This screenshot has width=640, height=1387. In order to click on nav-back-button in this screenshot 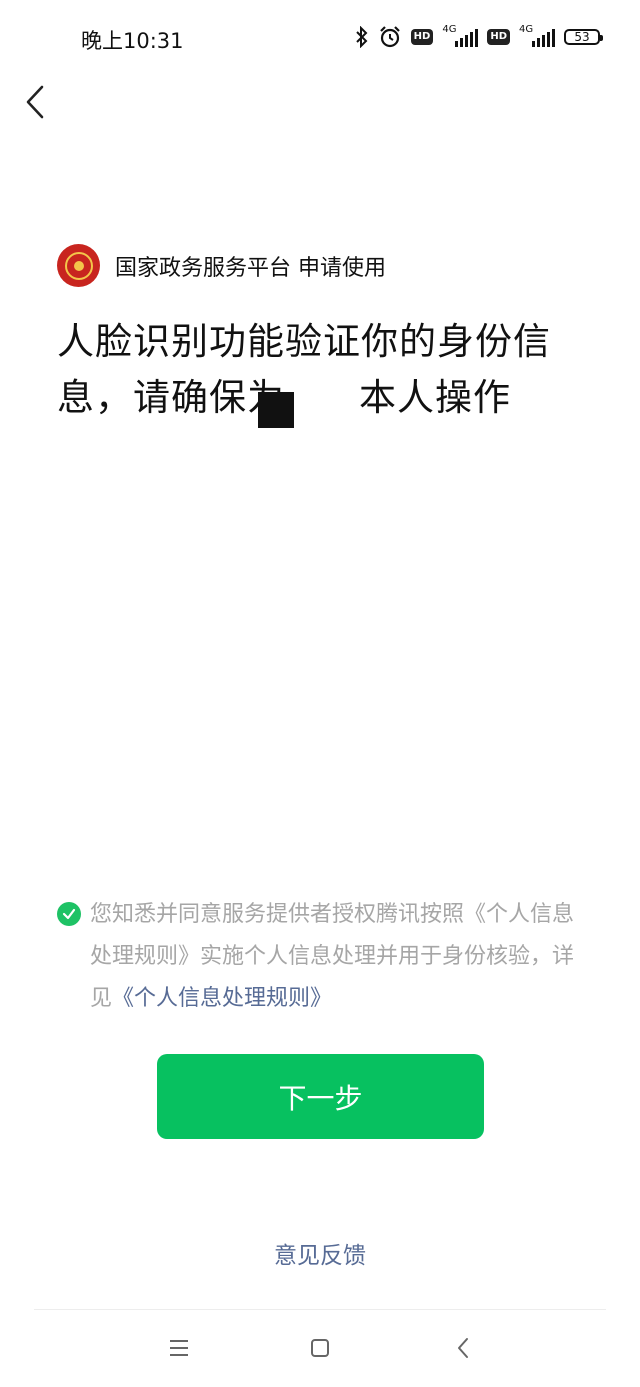, I will do `click(463, 1348)`.